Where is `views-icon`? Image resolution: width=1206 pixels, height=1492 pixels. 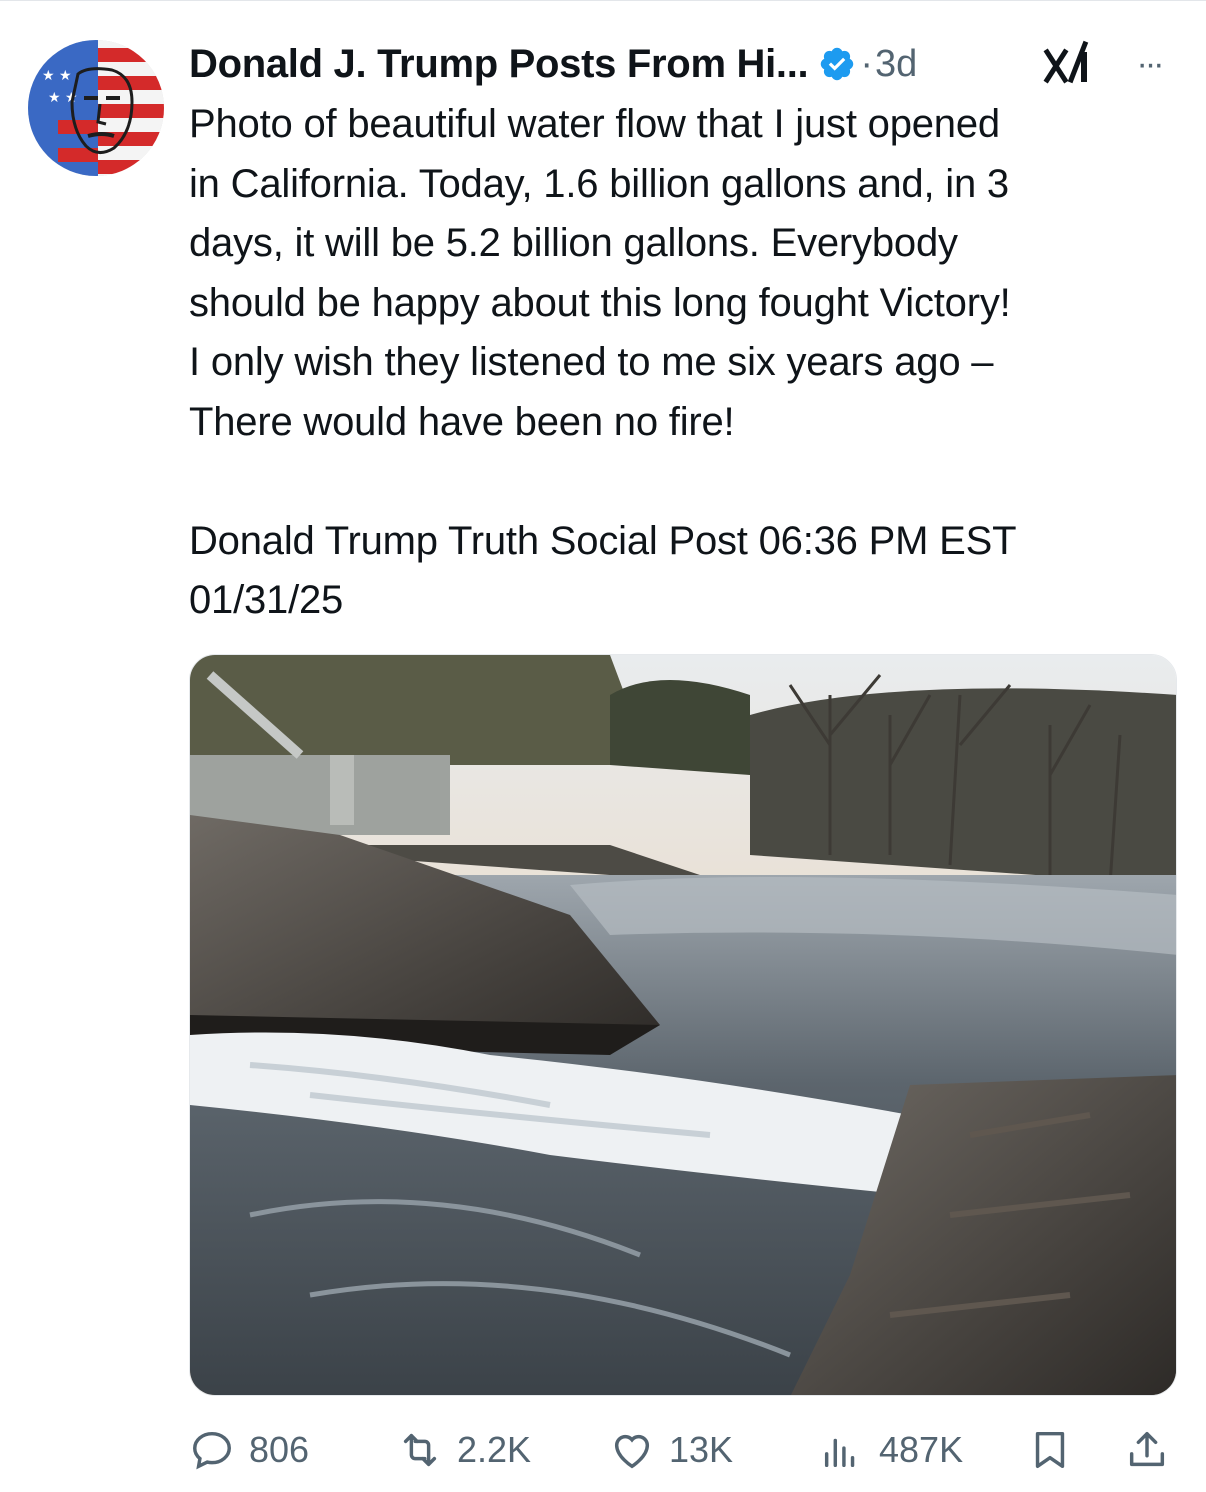
views-icon is located at coordinates (839, 1453).